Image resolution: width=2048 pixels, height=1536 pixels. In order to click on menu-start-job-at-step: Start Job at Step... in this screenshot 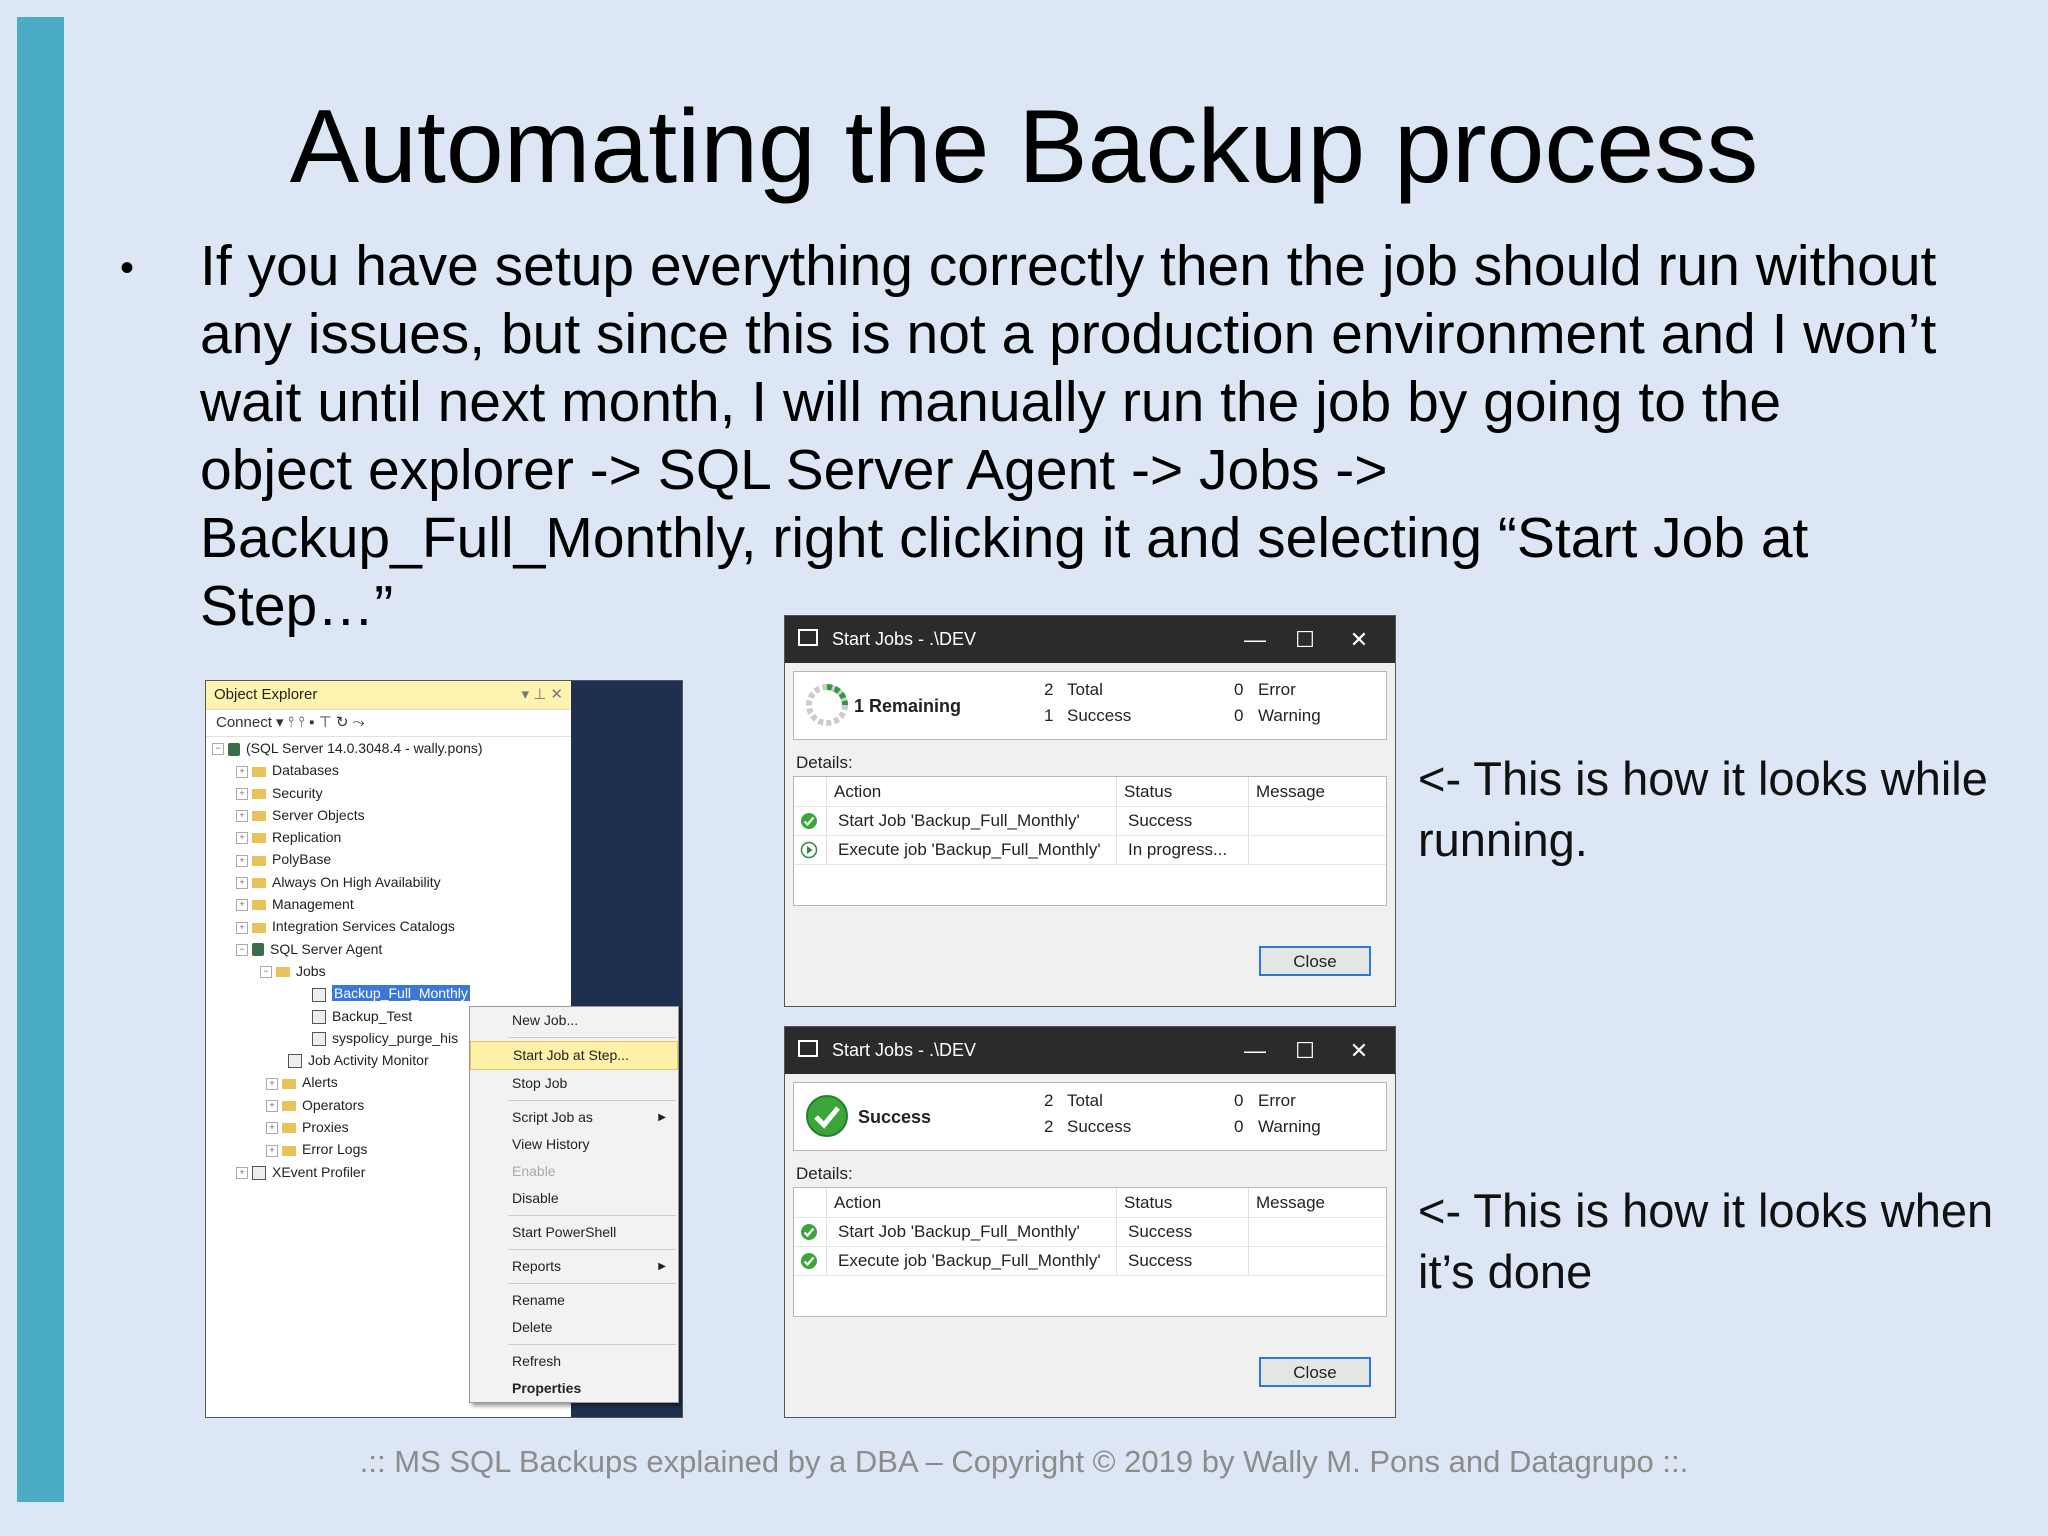, I will do `click(574, 1055)`.